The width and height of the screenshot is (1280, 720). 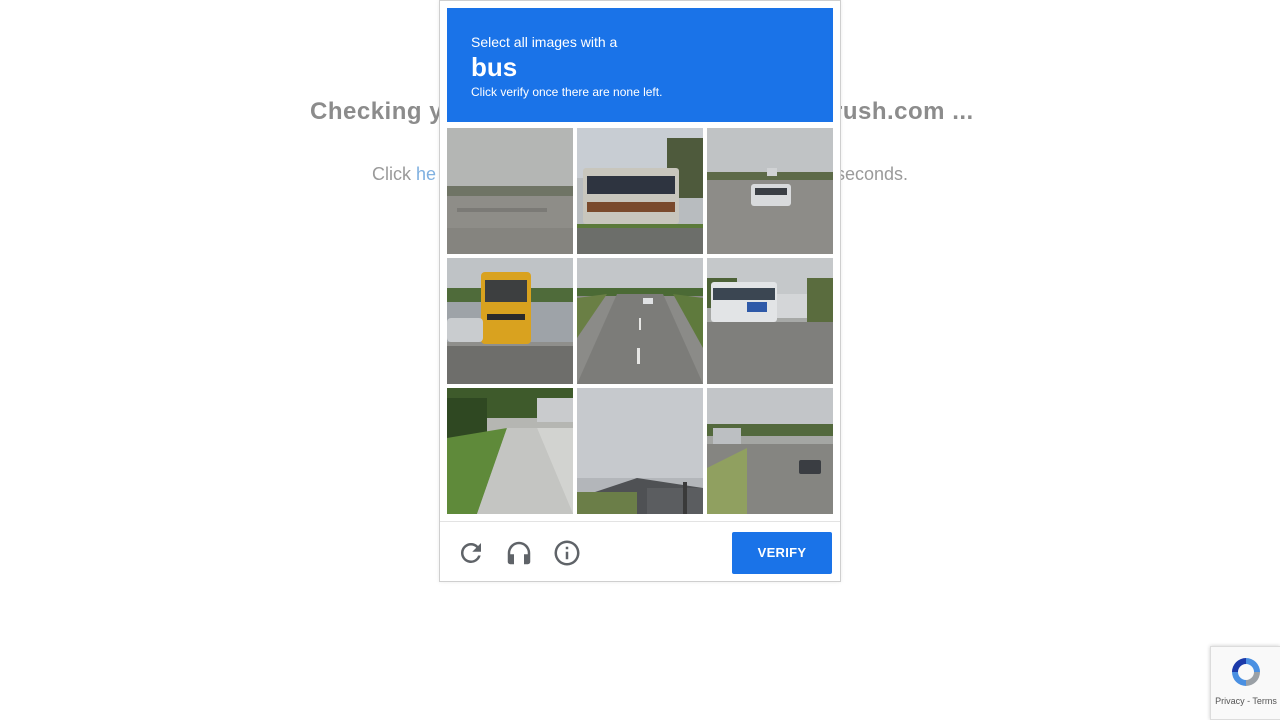 I want to click on captcha-note: Click verify once there are none left., so click(x=567, y=92).